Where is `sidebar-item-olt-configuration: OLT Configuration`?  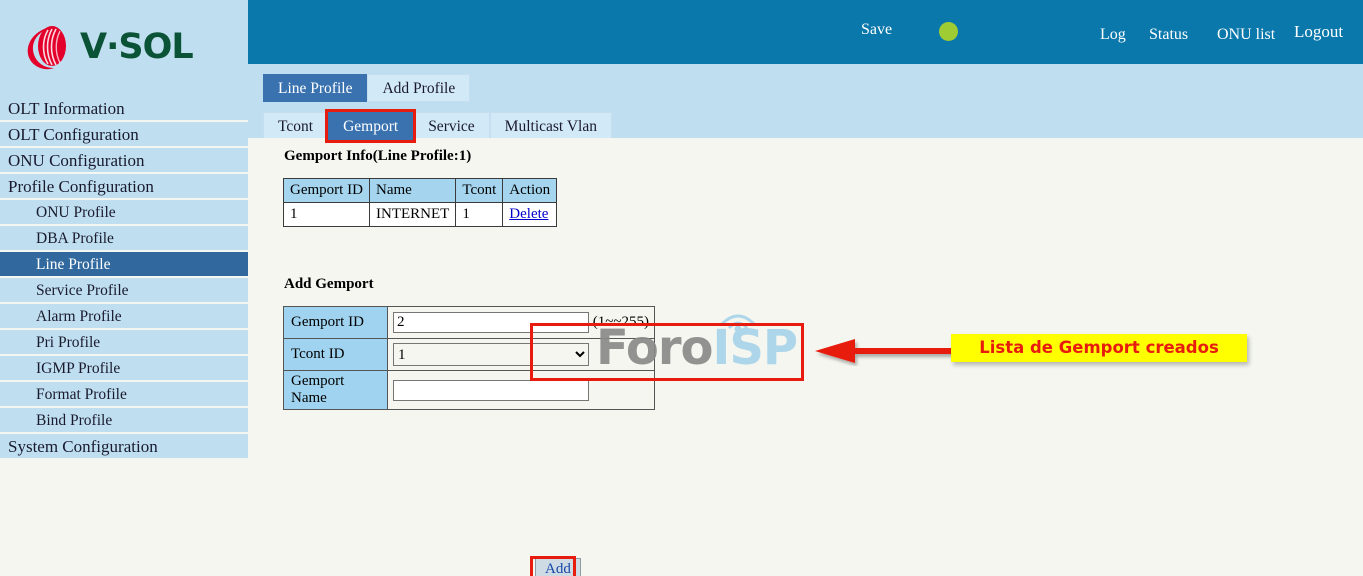 sidebar-item-olt-configuration: OLT Configuration is located at coordinates (124, 135).